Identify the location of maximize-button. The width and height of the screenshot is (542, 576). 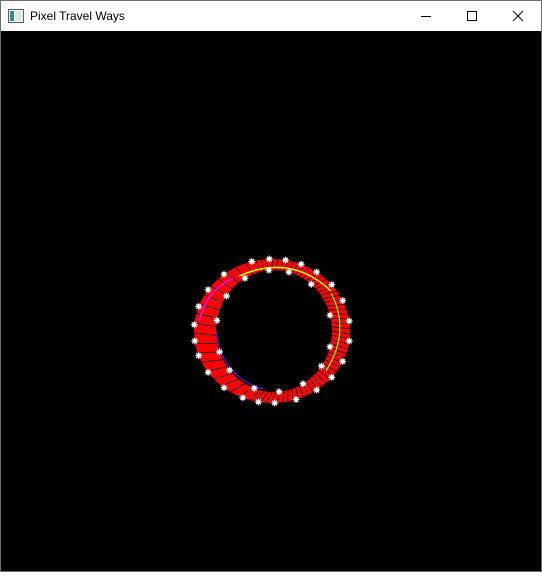
(472, 16).